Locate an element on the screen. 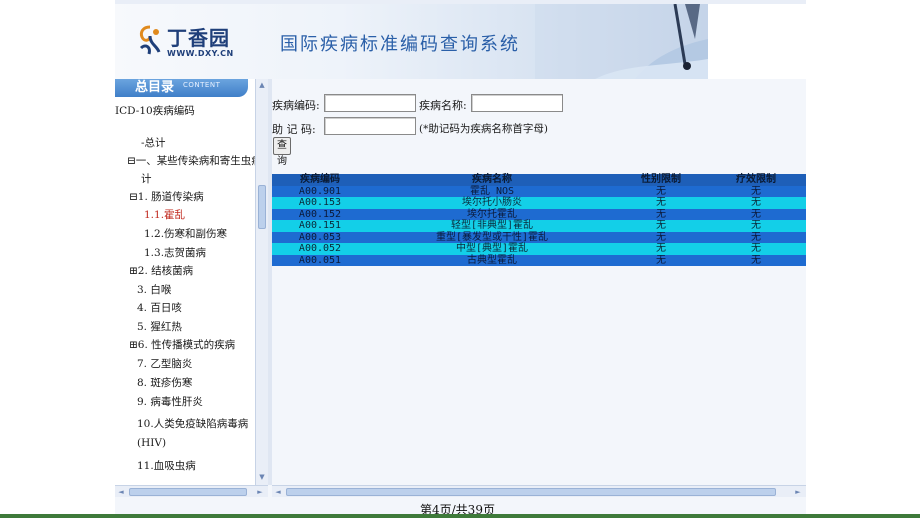 This screenshot has width=920, height=518. banner-decoration is located at coordinates (621, 41).